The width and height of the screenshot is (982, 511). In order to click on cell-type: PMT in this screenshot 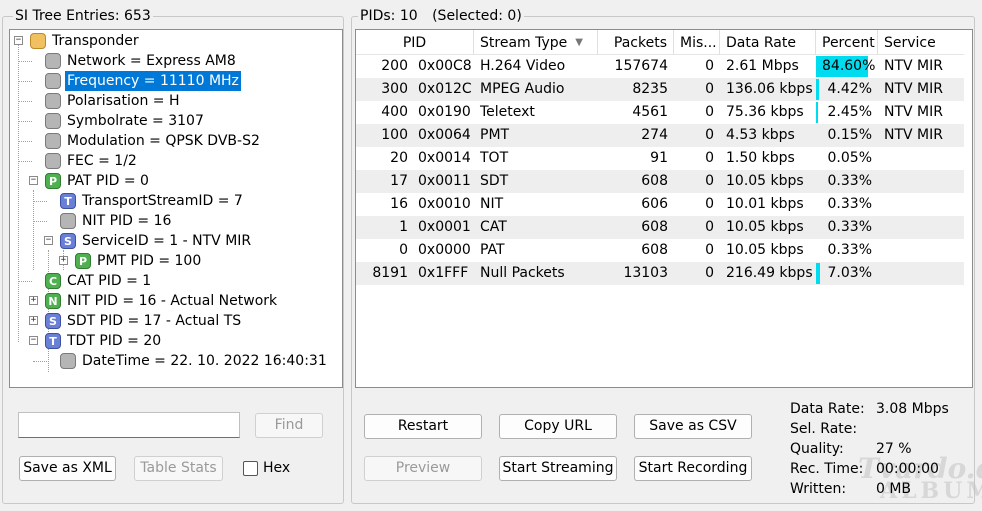, I will do `click(495, 135)`.